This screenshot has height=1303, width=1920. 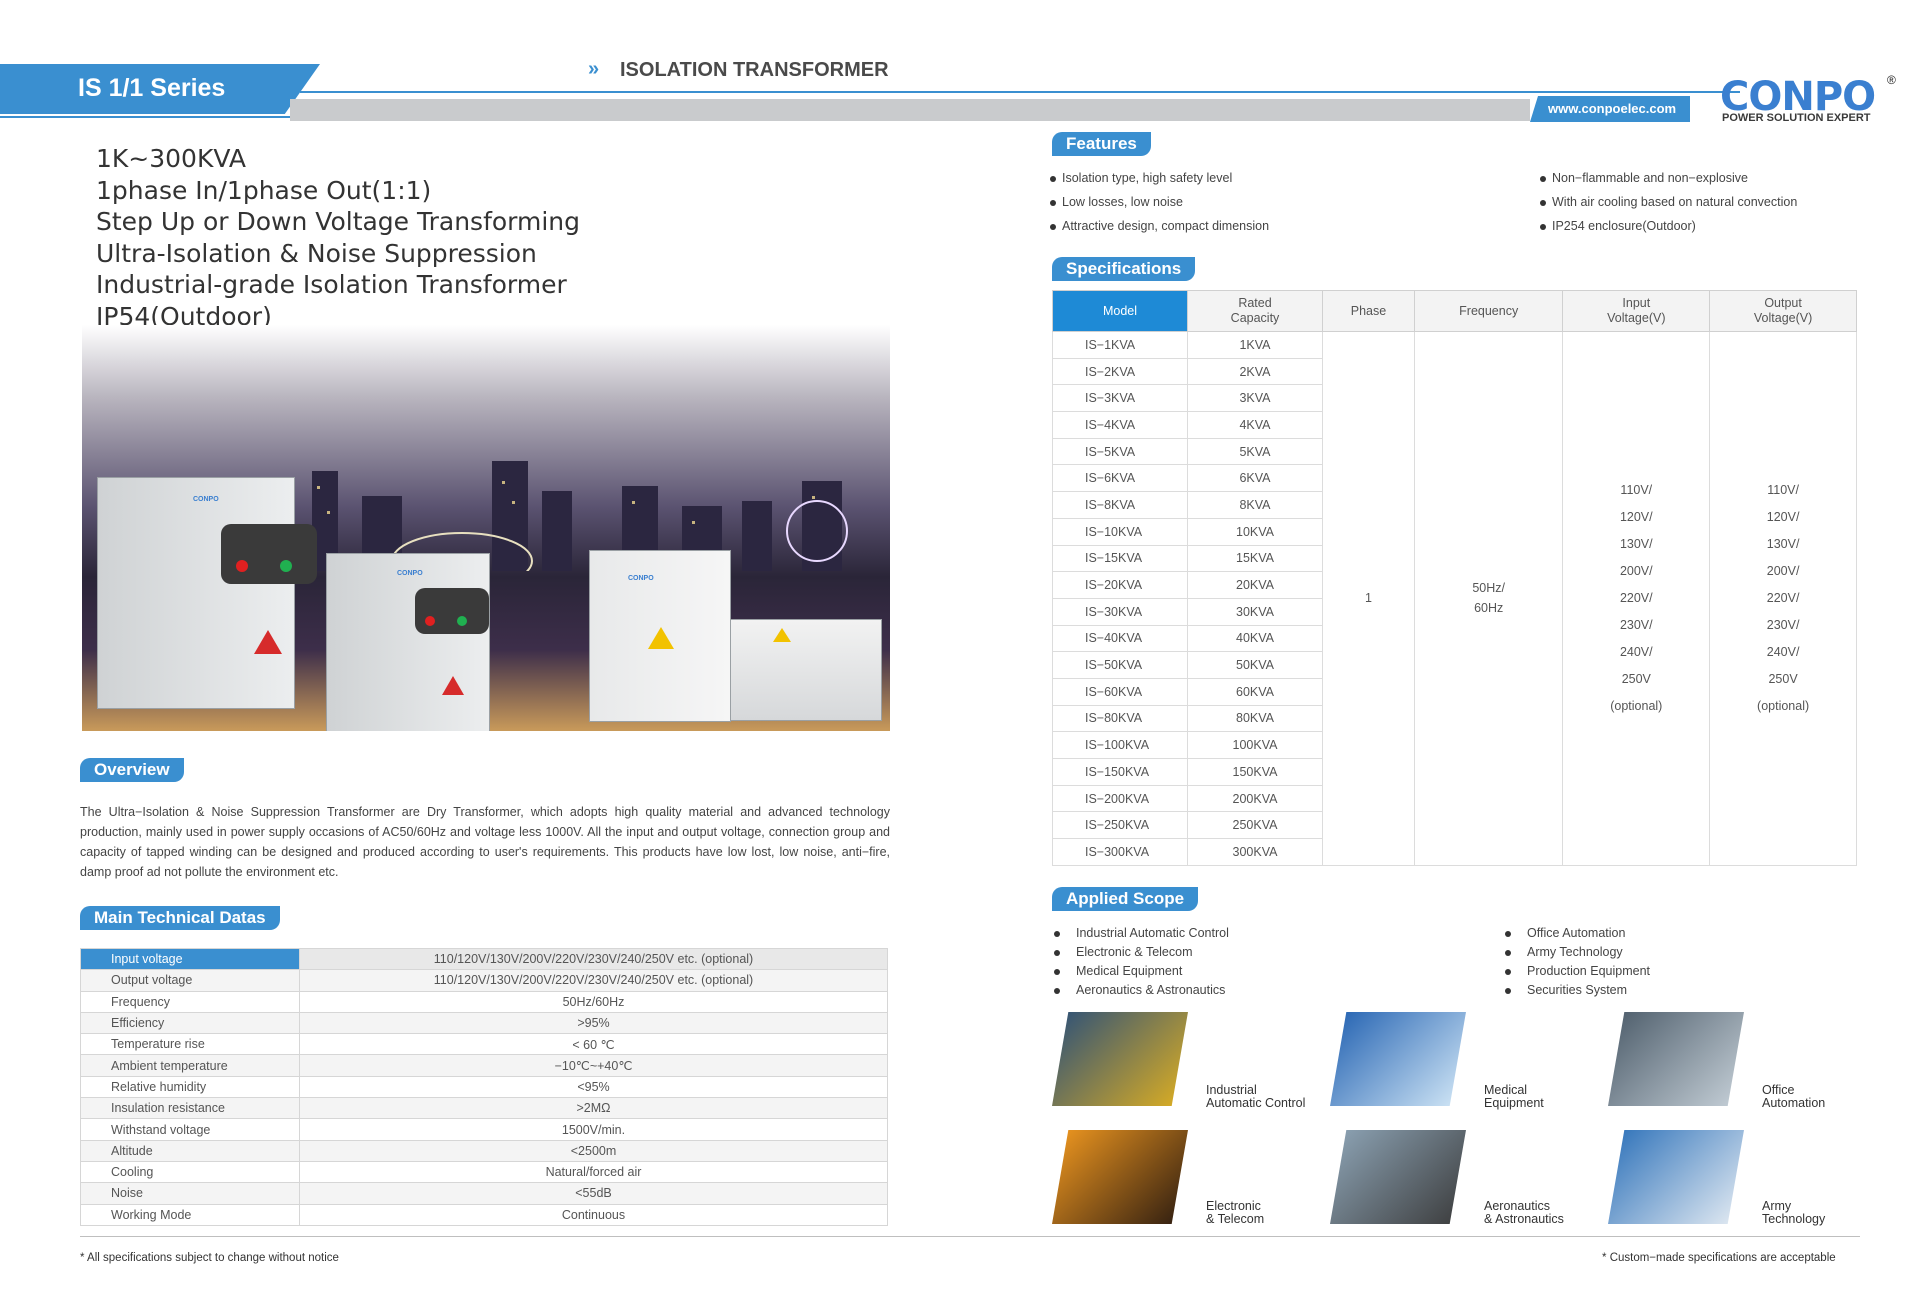 I want to click on spec-model: IS−300KVA, so click(x=1120, y=852).